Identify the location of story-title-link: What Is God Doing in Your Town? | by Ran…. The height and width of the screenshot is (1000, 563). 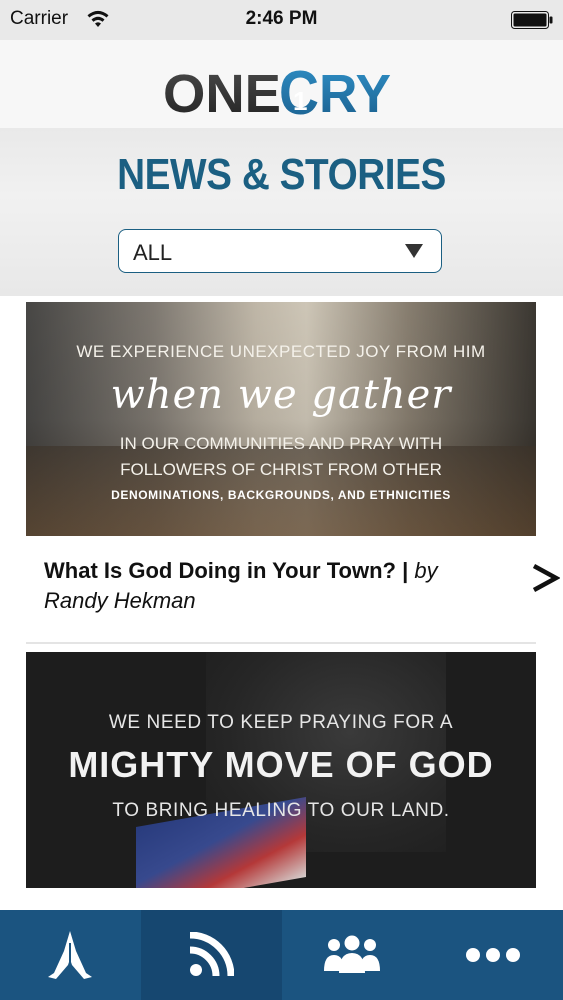
(274, 586).